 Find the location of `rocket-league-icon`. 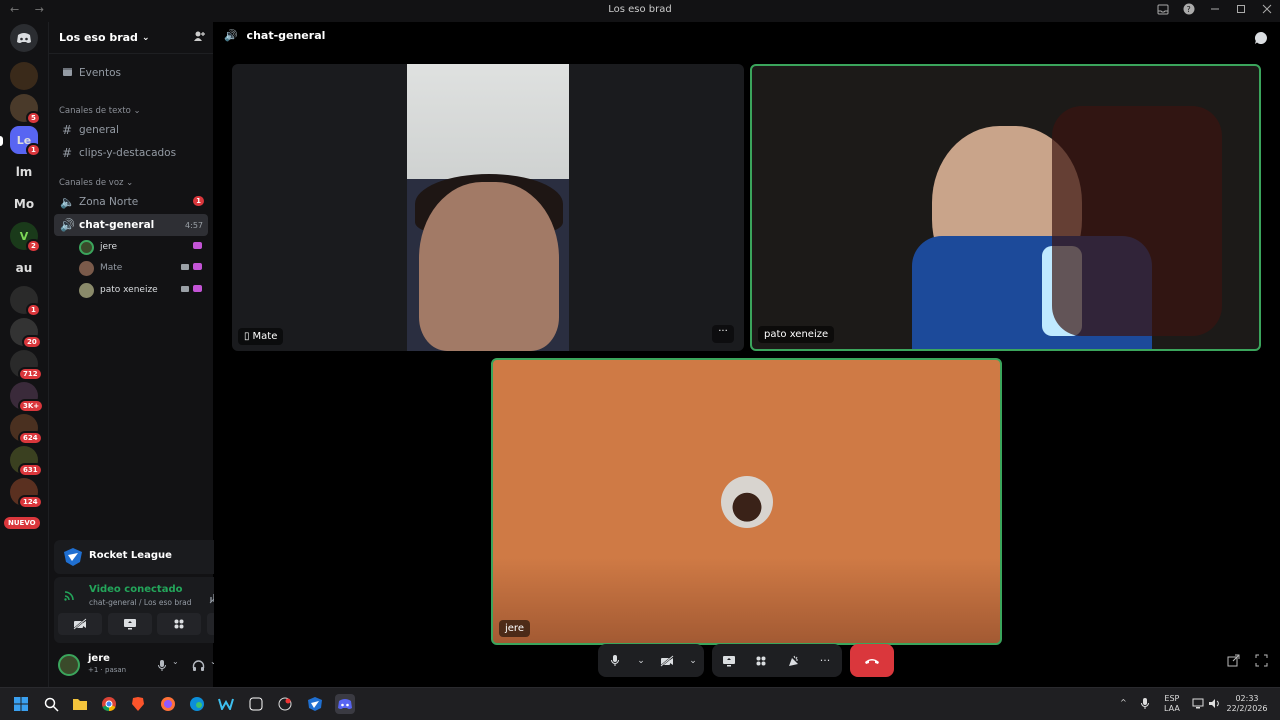

rocket-league-icon is located at coordinates (315, 704).